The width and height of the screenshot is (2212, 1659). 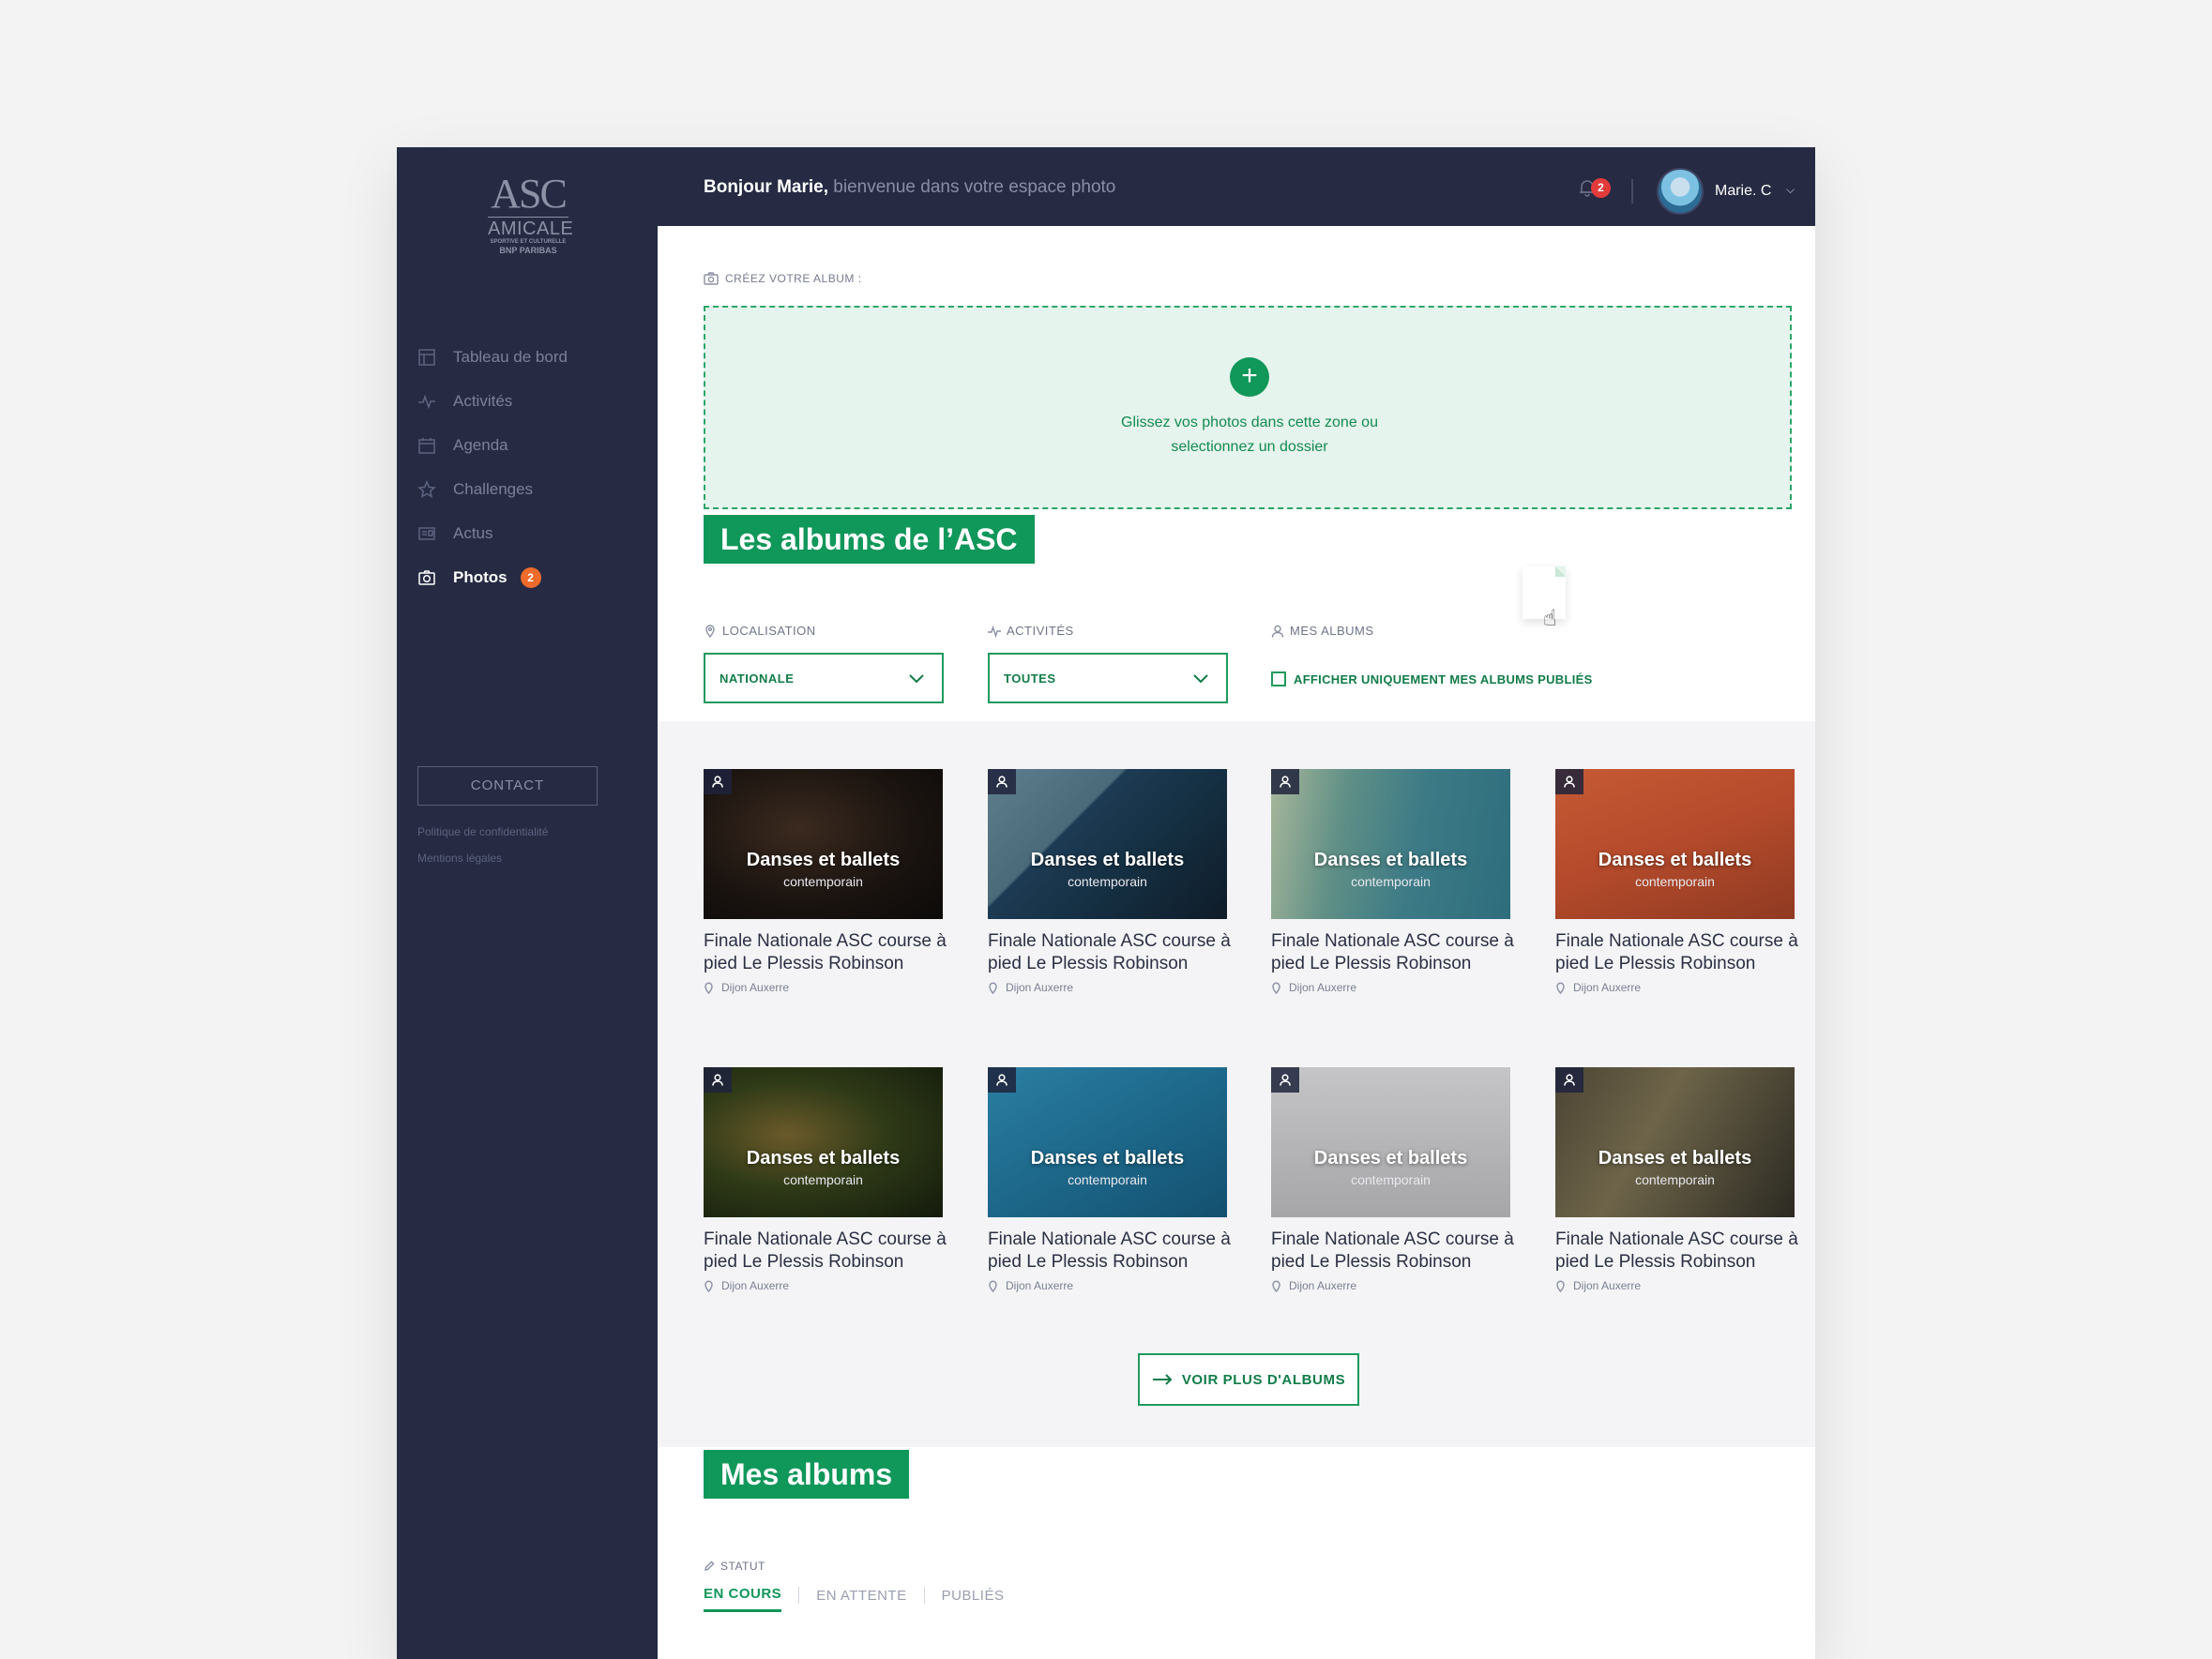 I want to click on activities-select: TOUTES, so click(x=1108, y=678).